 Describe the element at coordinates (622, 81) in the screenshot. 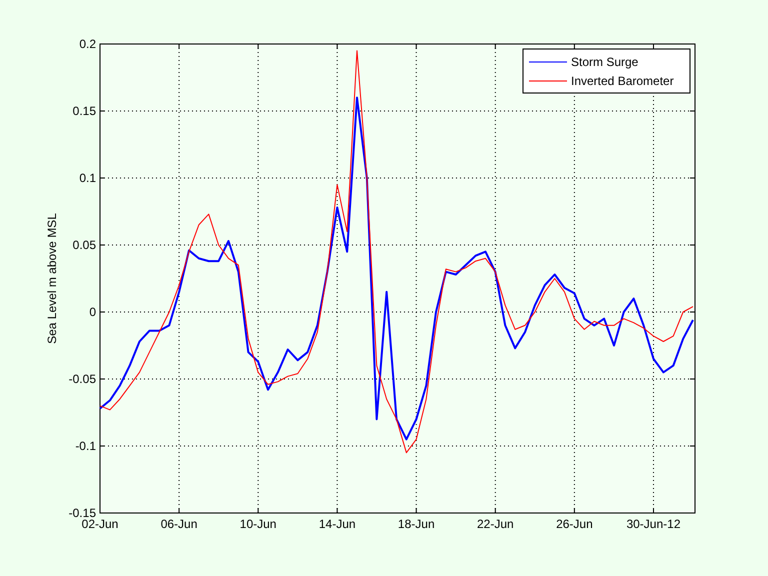

I see `legend-label: Inverted Barometer` at that location.